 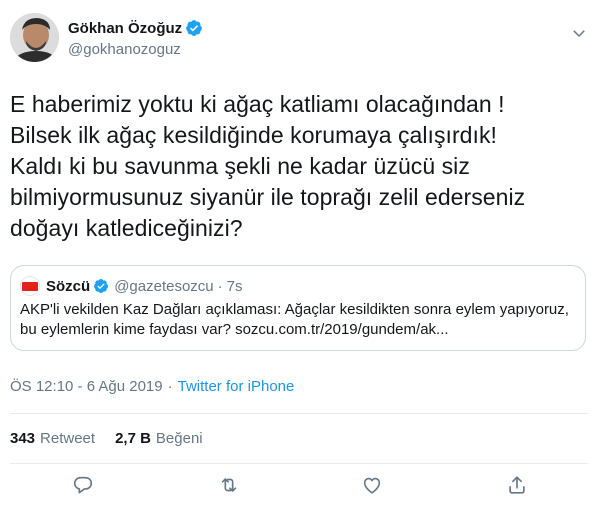 What do you see at coordinates (83, 485) in the screenshot?
I see `reply-icon` at bounding box center [83, 485].